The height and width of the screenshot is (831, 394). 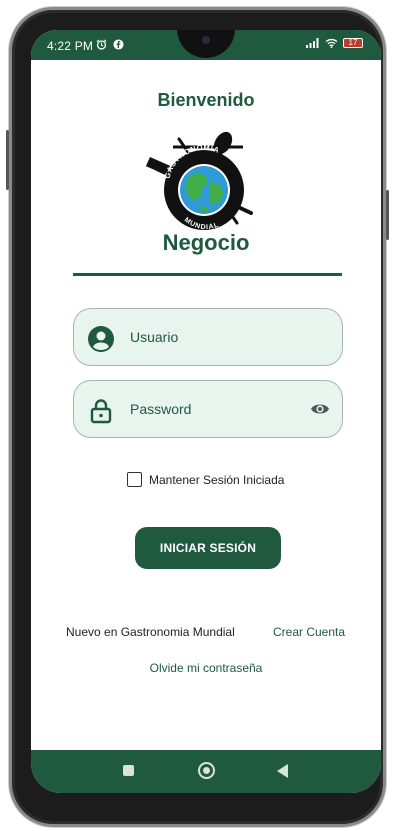 I want to click on battery-level: 17, so click(x=353, y=42).